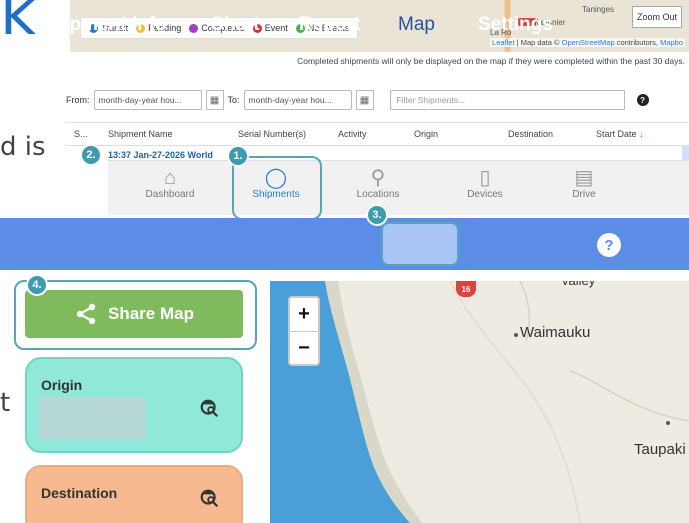  Describe the element at coordinates (233, 100) in the screenshot. I see `to-label: To:` at that location.